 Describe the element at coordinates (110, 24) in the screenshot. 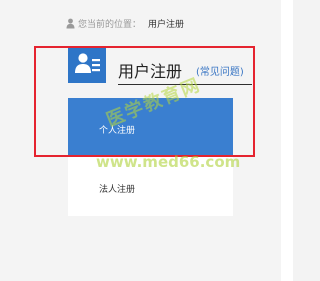

I see `breadcrumb-label: 您当前的位置：` at that location.